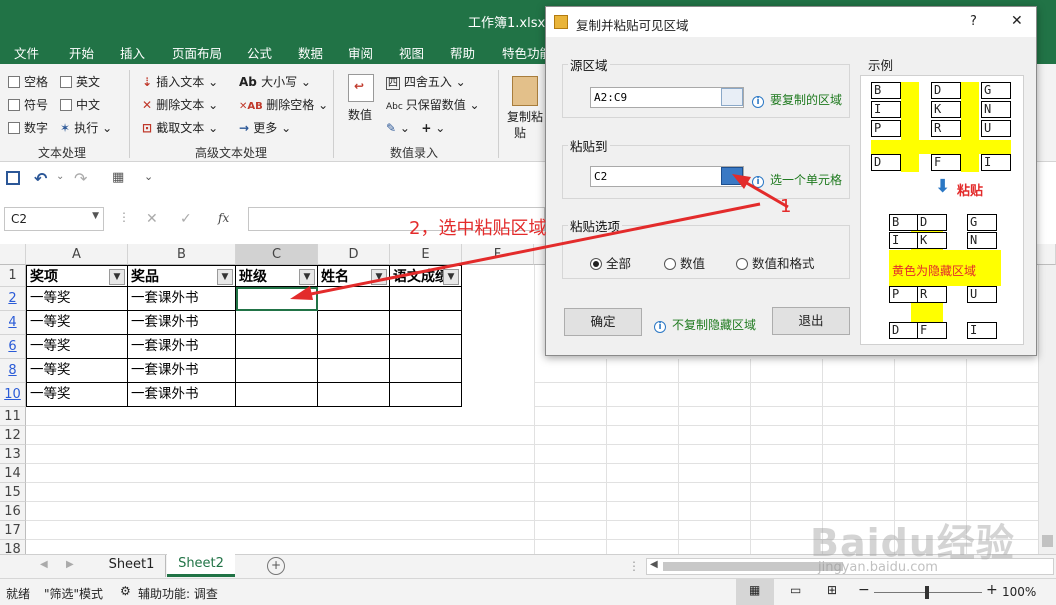  I want to click on annotation-arrows, so click(539, 237).